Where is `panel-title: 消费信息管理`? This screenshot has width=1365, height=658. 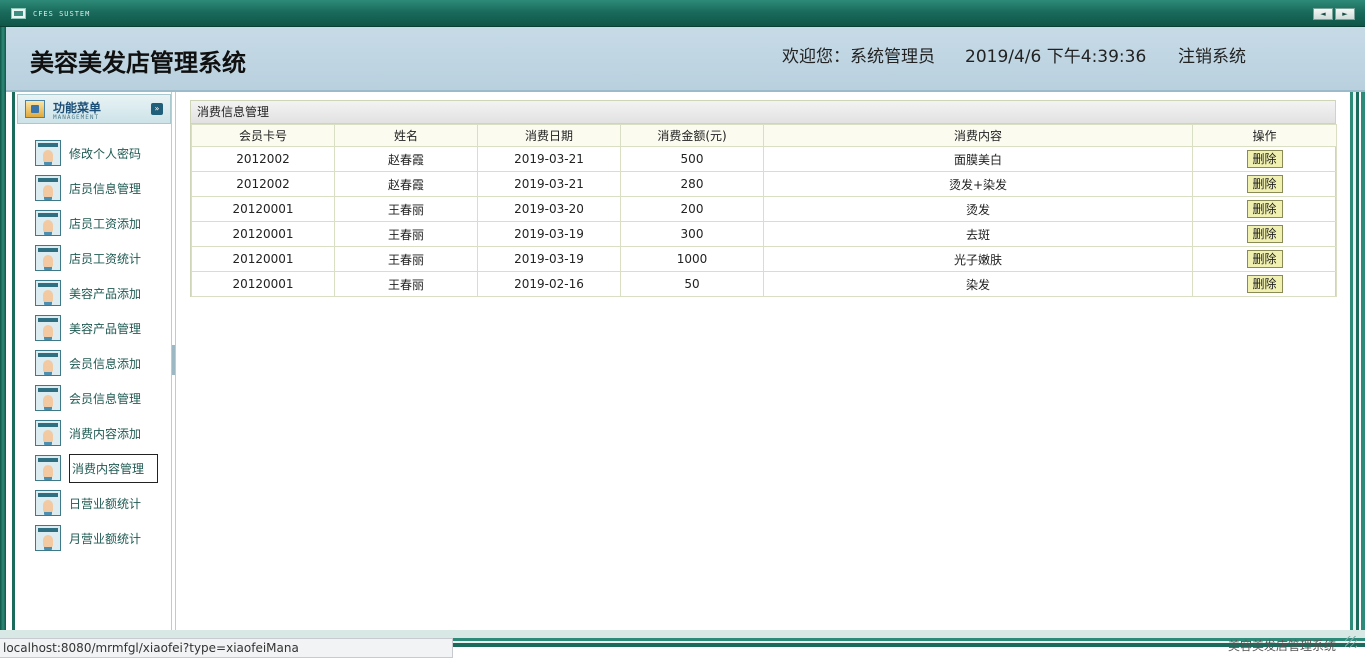 panel-title: 消费信息管理 is located at coordinates (763, 112).